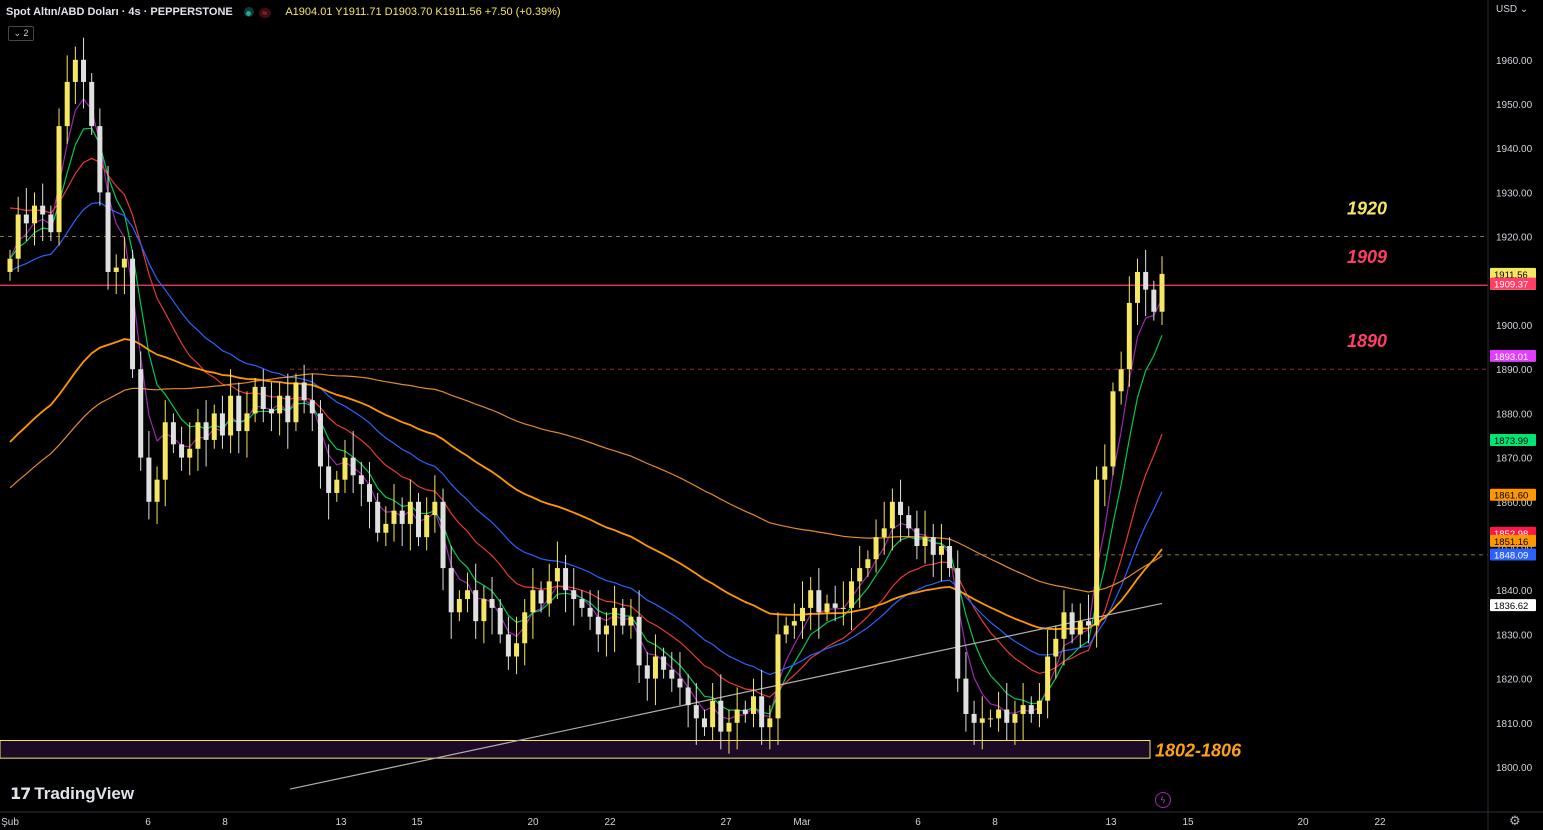 The image size is (1543, 830). What do you see at coordinates (1511, 441) in the screenshot?
I see `price-label-text: 1873.99` at bounding box center [1511, 441].